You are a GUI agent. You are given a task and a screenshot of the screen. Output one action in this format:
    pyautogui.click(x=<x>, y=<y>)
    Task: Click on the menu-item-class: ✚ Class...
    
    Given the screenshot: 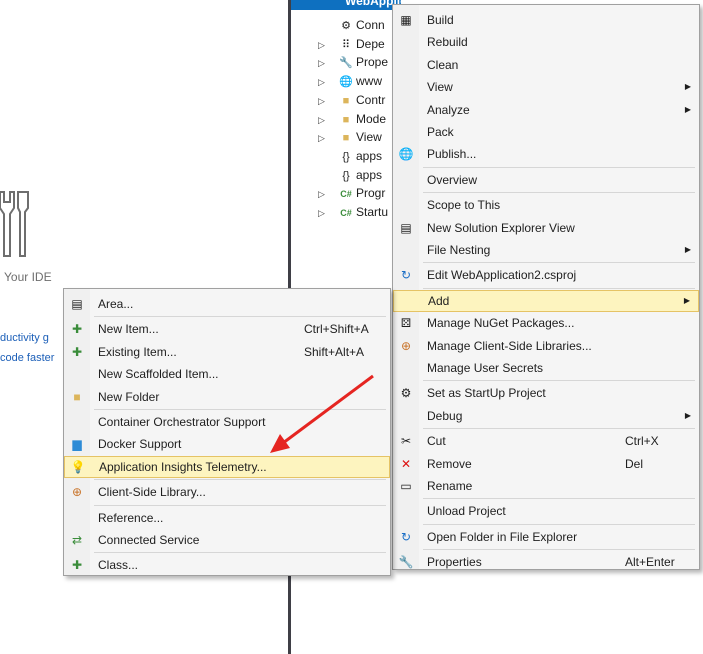 What is the action you would take?
    pyautogui.click(x=227, y=565)
    